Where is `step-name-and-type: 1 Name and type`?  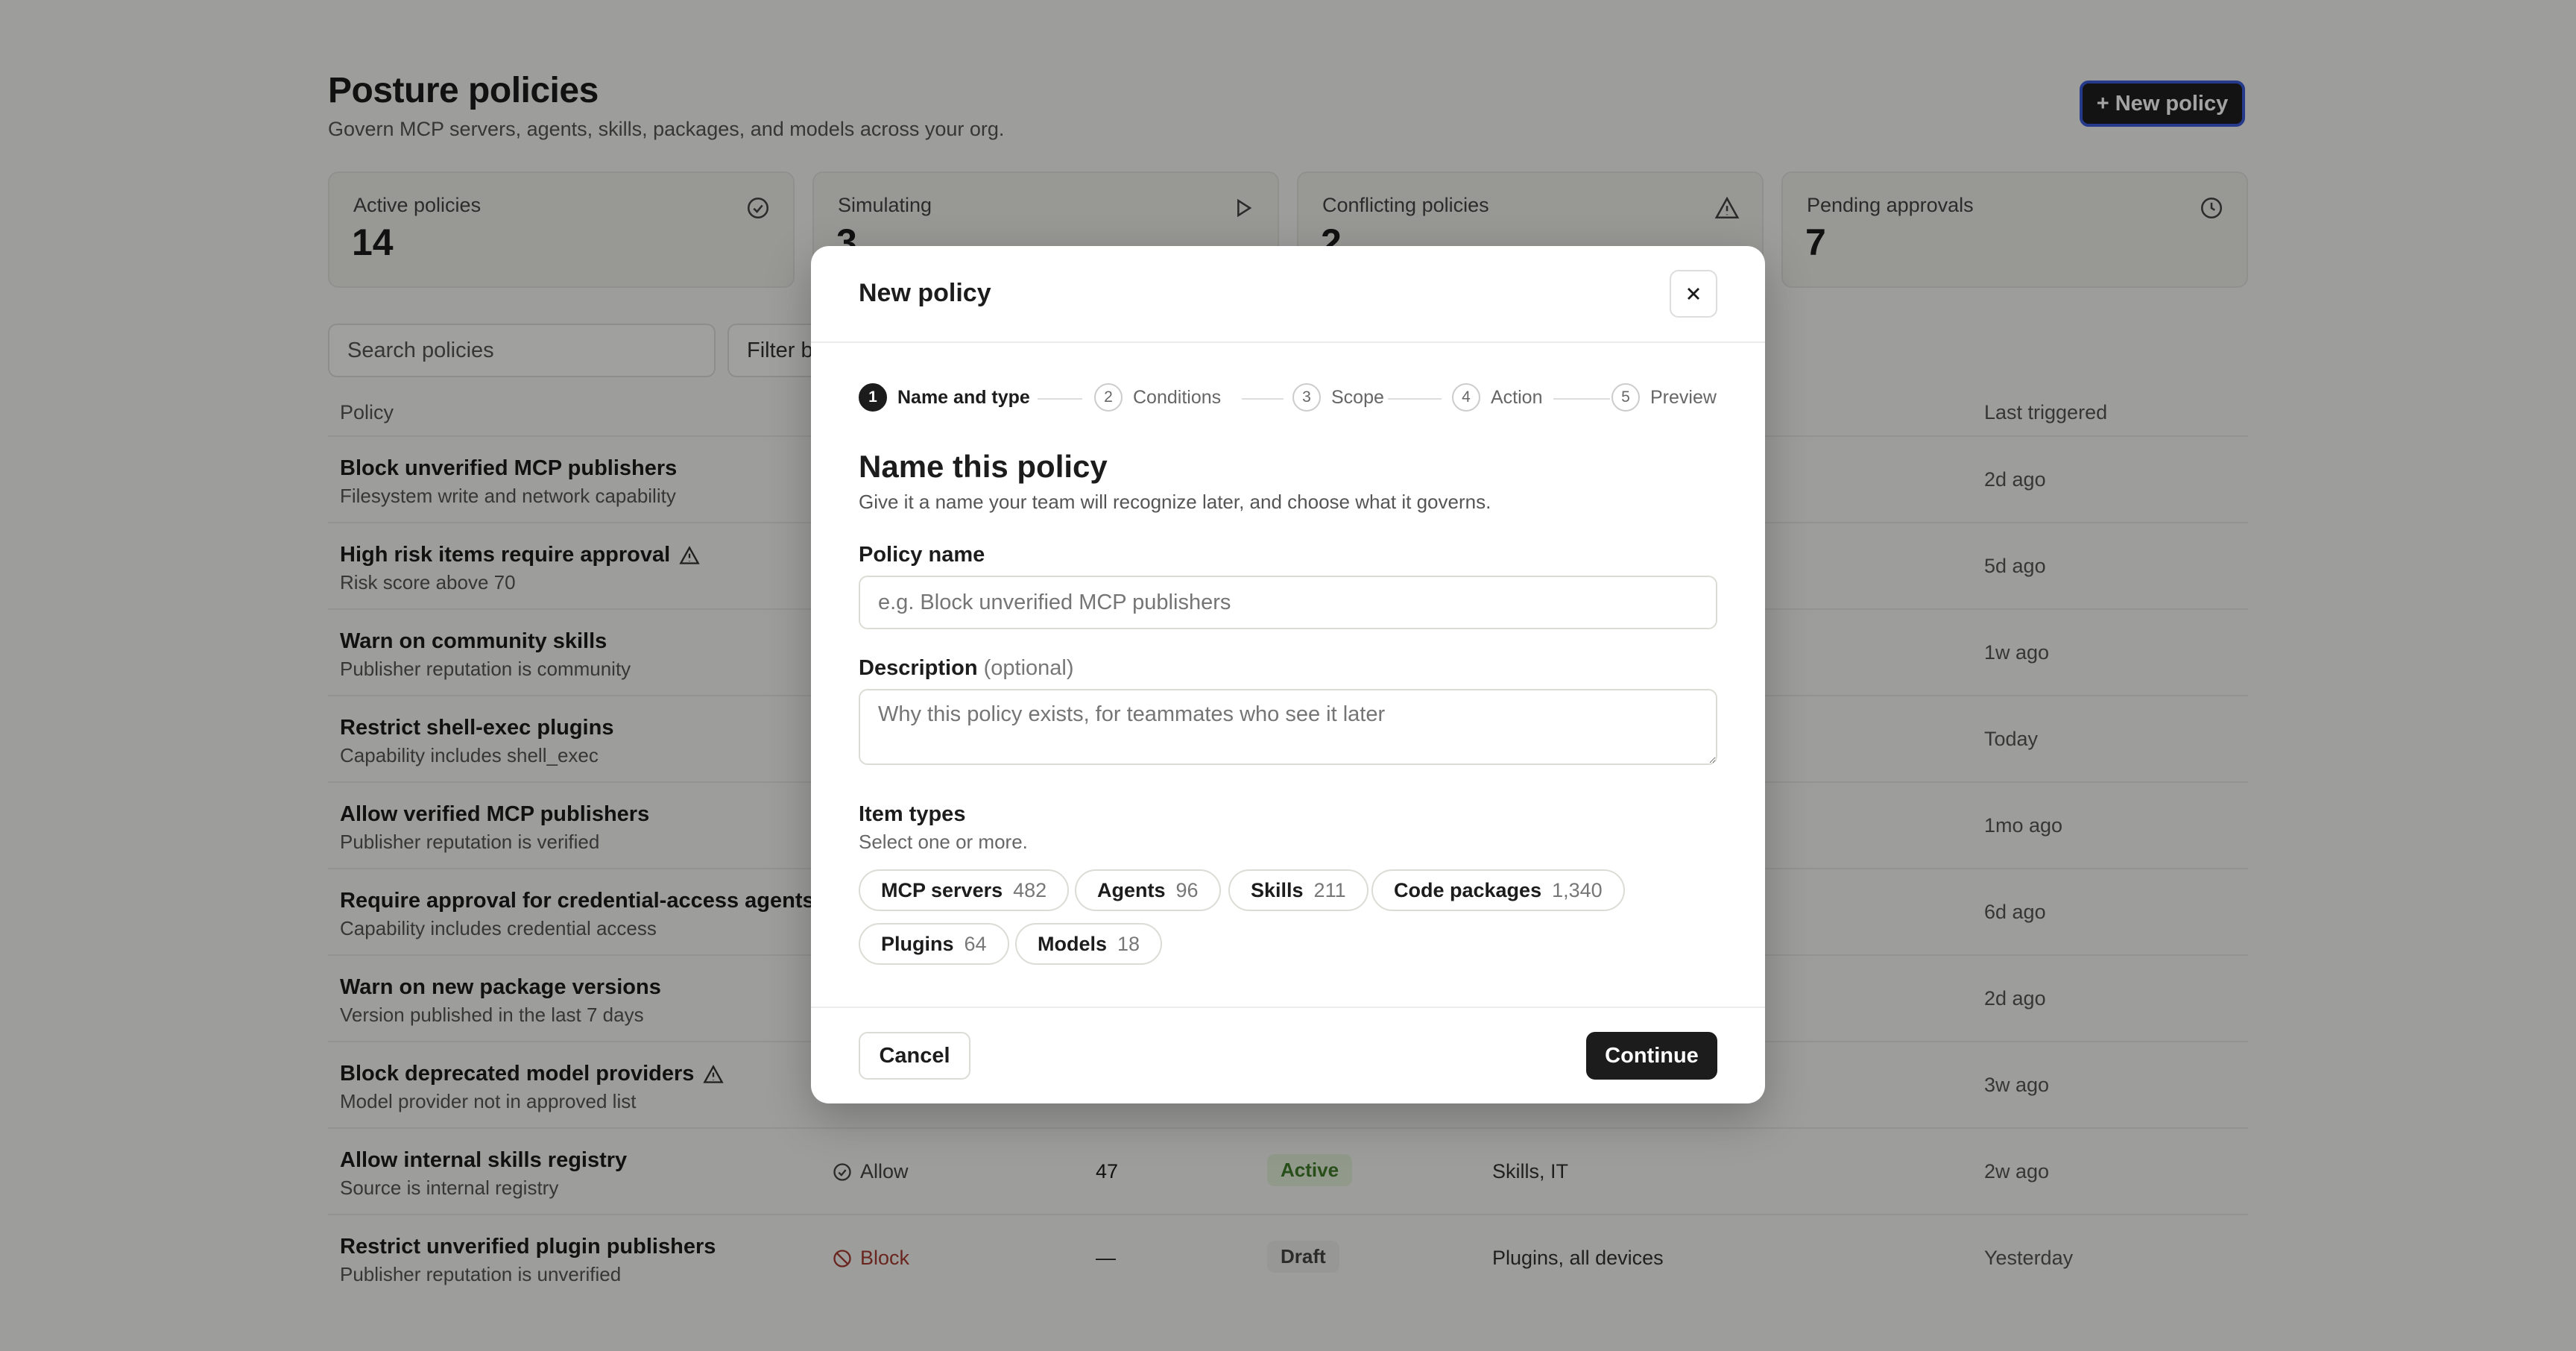
step-name-and-type: 1 Name and type is located at coordinates (945, 397).